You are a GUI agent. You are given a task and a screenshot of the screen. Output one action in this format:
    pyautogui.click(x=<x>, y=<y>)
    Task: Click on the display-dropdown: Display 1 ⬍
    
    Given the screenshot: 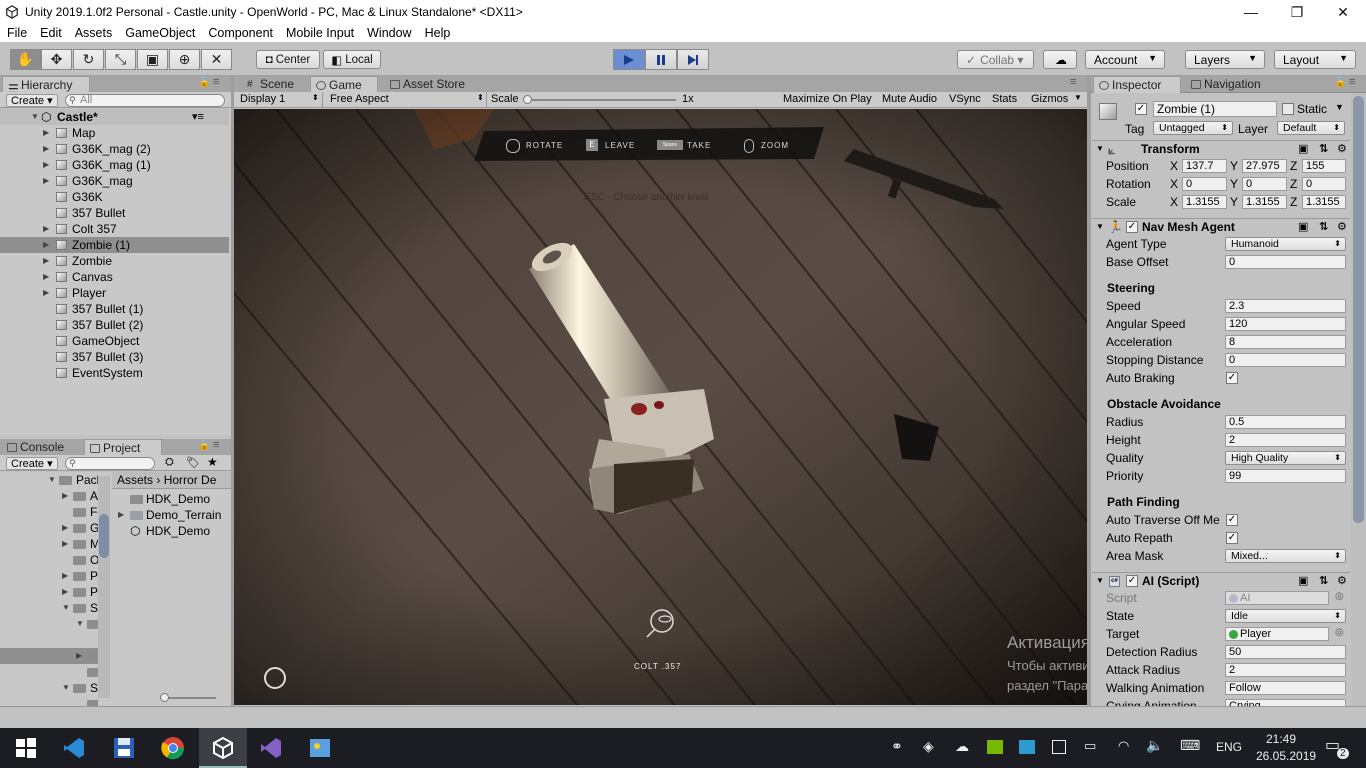 What is the action you would take?
    pyautogui.click(x=280, y=99)
    